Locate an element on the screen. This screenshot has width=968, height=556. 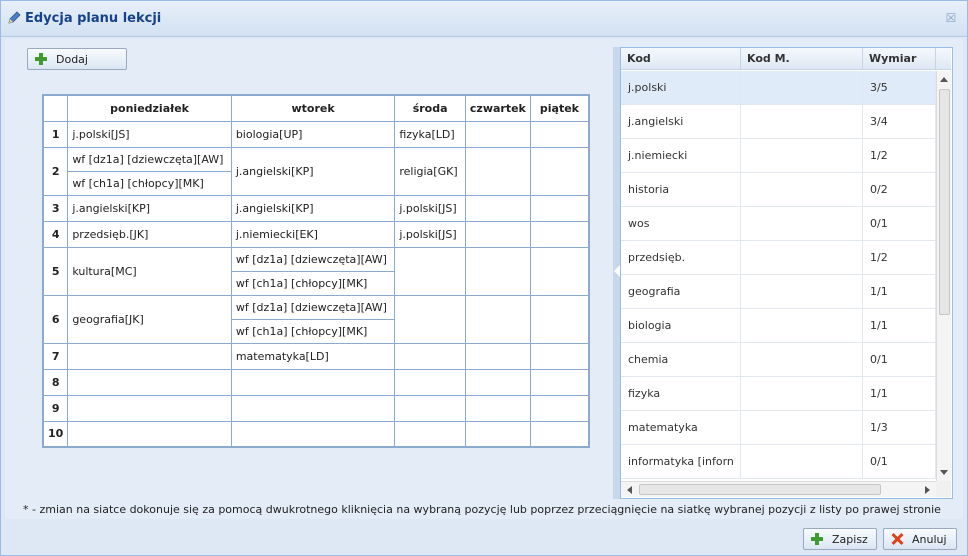
list-item: fizyka 1/1 is located at coordinates (778, 394).